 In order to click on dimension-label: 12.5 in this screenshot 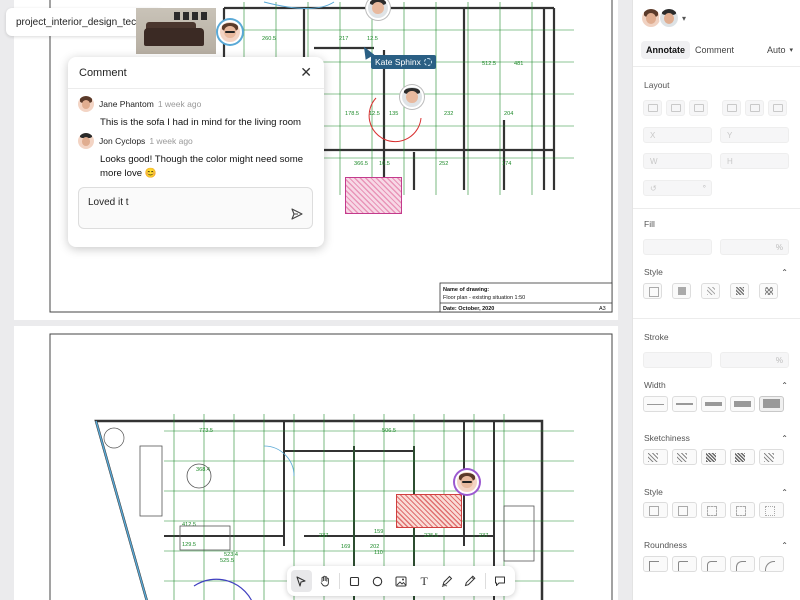, I will do `click(372, 39)`.